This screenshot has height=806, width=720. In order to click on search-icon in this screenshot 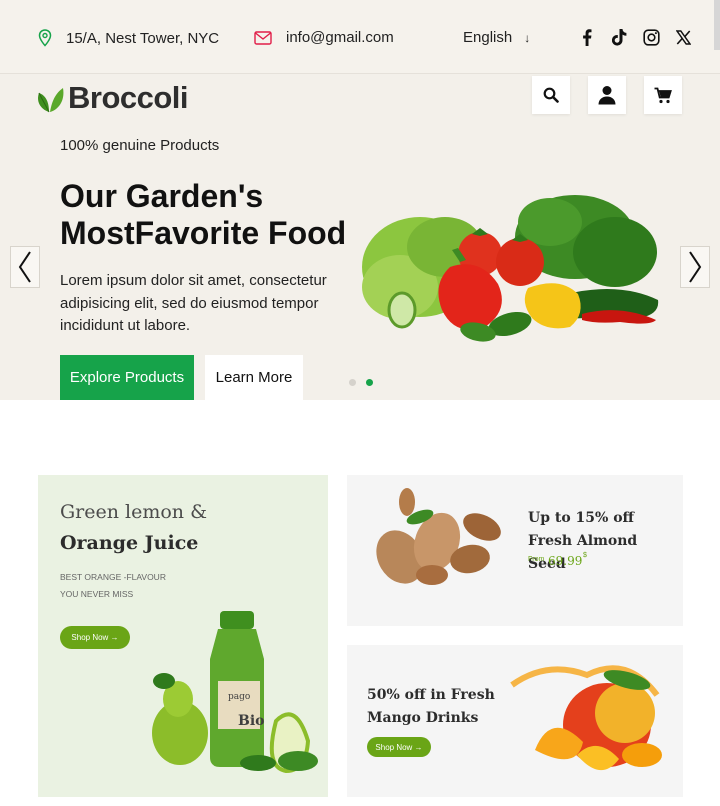, I will do `click(551, 95)`.